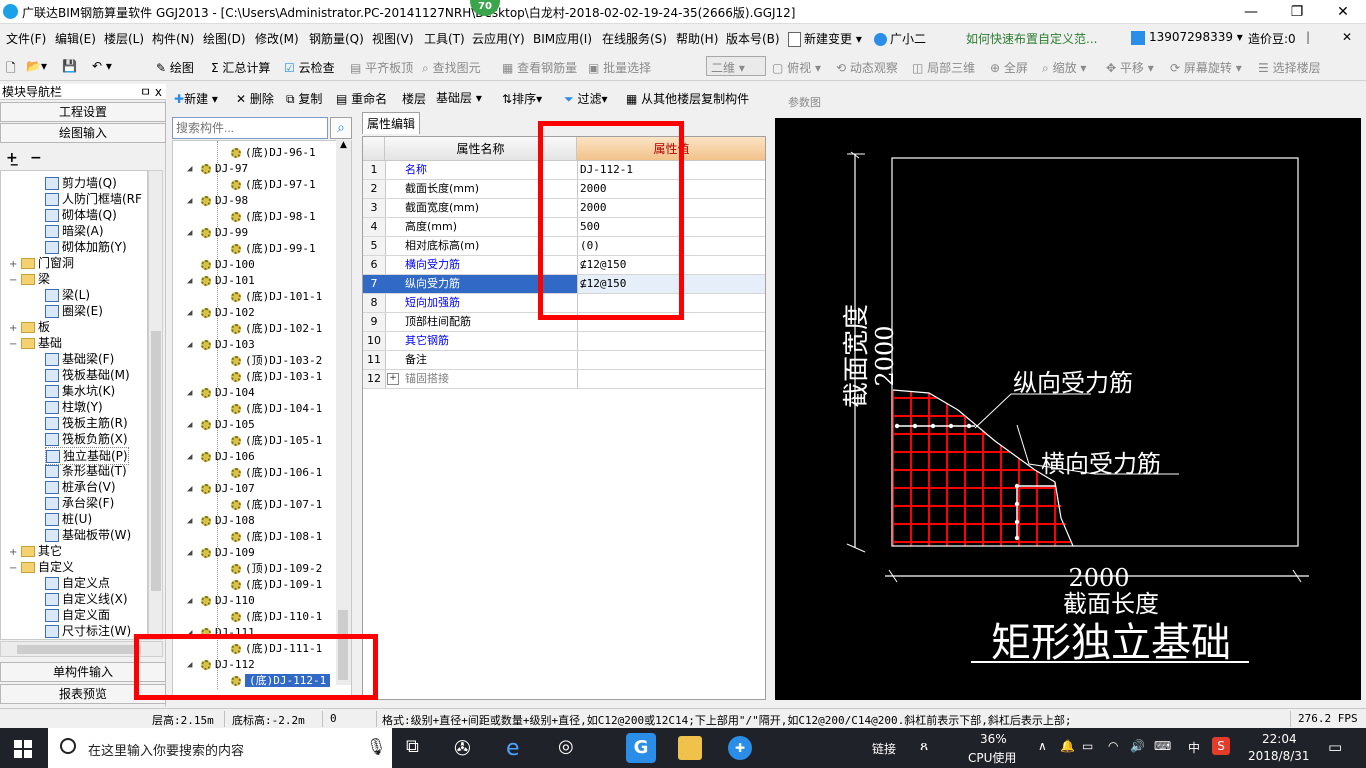 The height and width of the screenshot is (768, 1366). What do you see at coordinates (564, 360) in the screenshot?
I see `property-row: 11 备注` at bounding box center [564, 360].